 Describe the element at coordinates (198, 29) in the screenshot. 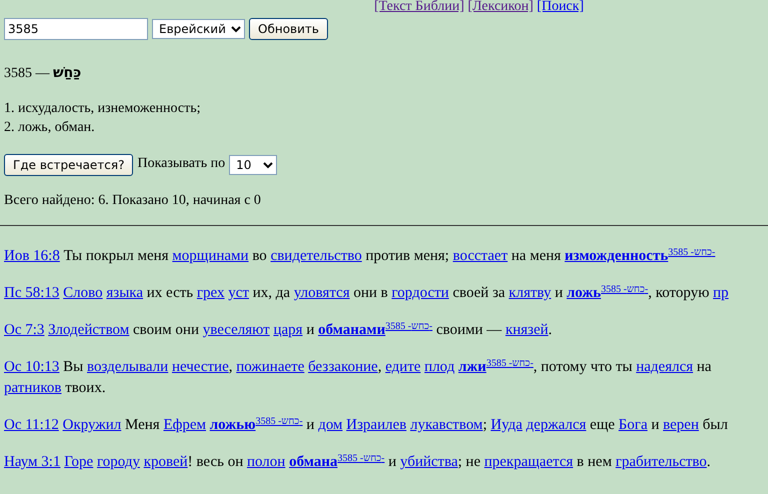

I see `language-dropdown: Еврейский` at that location.